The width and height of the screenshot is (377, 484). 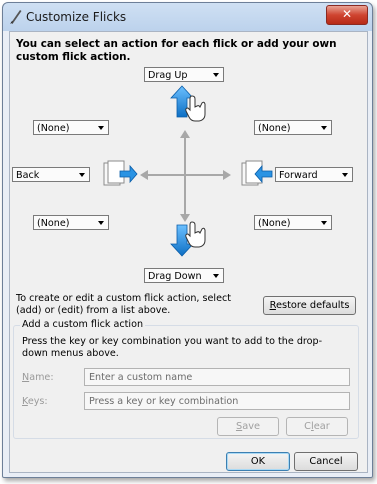 I want to click on flick-right-value: Forward, so click(x=298, y=175).